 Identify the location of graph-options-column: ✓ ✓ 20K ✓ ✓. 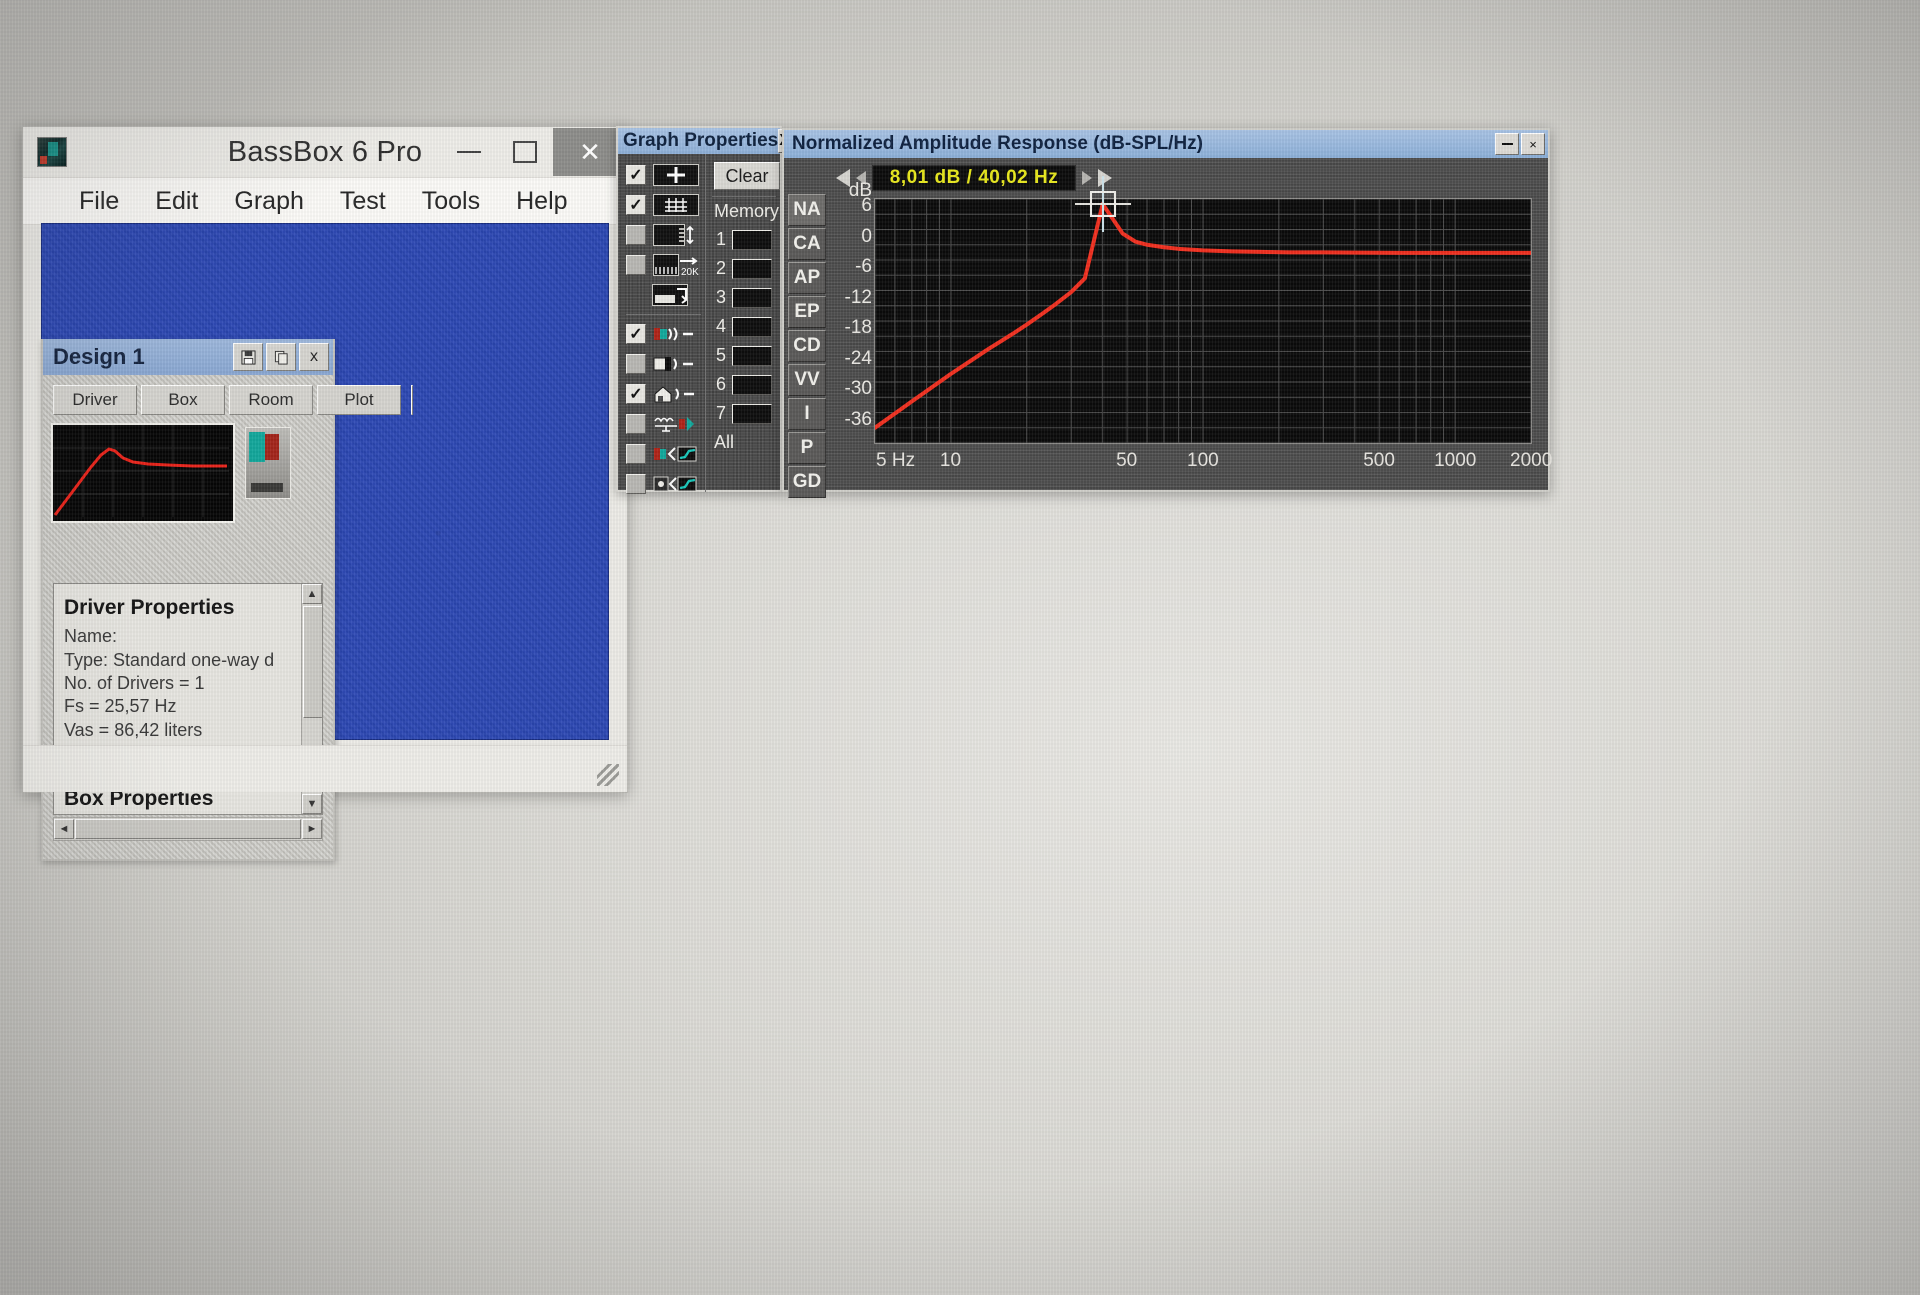
(662, 324).